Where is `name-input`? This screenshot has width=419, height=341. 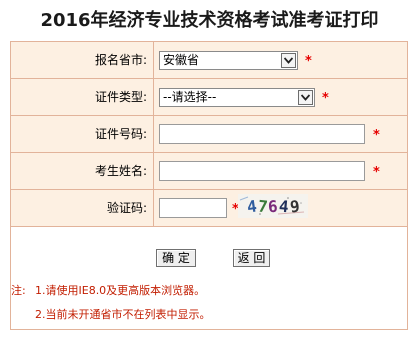
name-input is located at coordinates (262, 171).